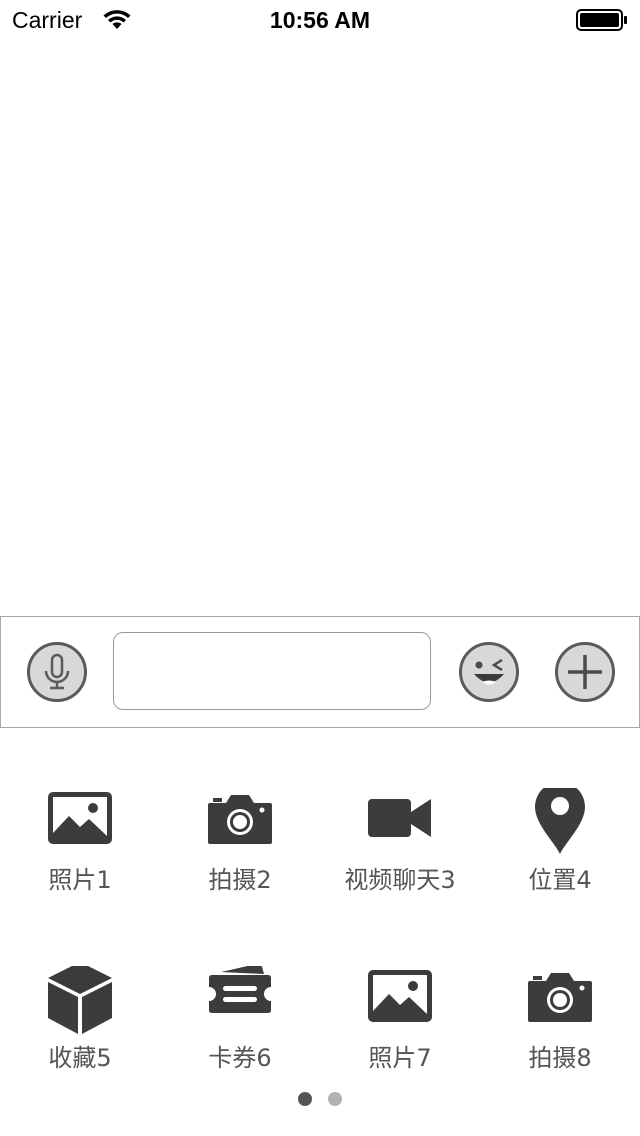  Describe the element at coordinates (400, 824) in the screenshot. I see `video-icon` at that location.